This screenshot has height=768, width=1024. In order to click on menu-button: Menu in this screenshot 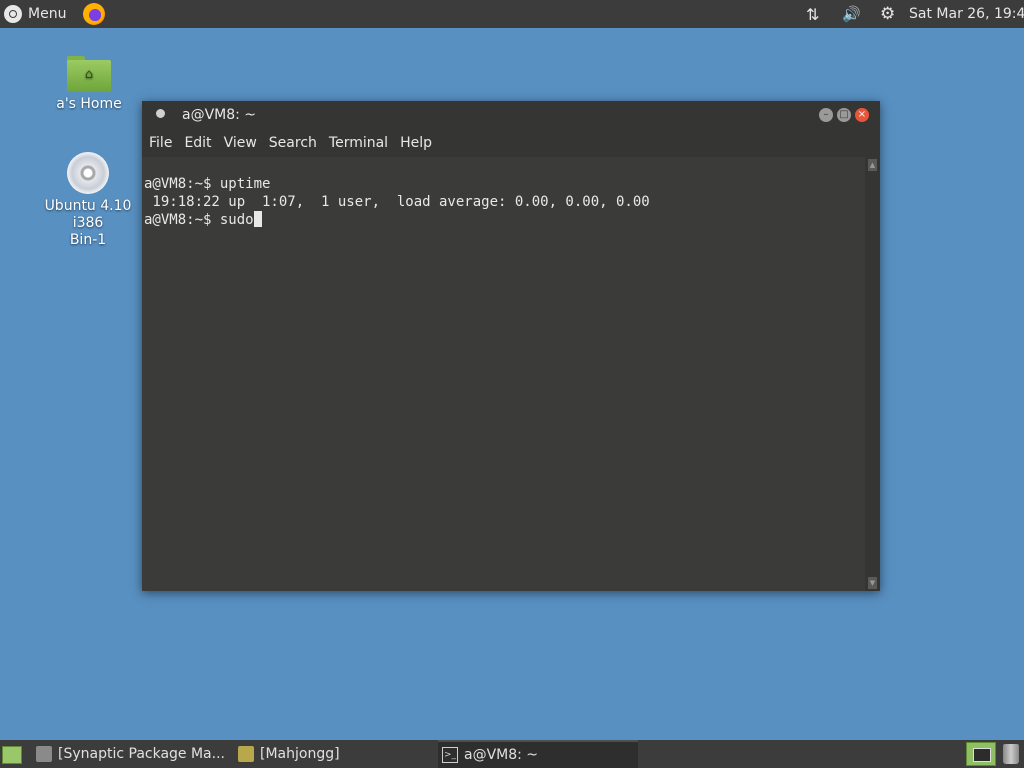, I will do `click(35, 14)`.